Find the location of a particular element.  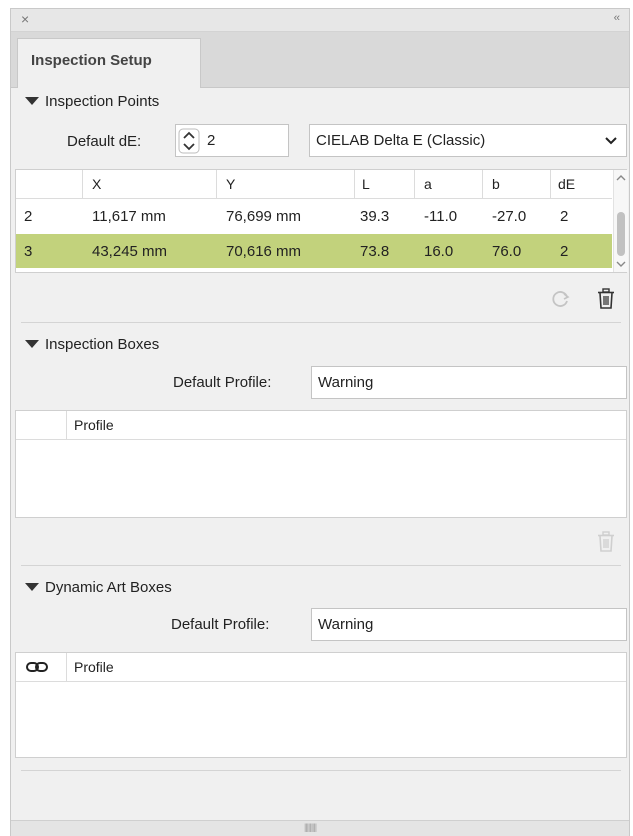

cell-y: 76,699 mm is located at coordinates (264, 216).